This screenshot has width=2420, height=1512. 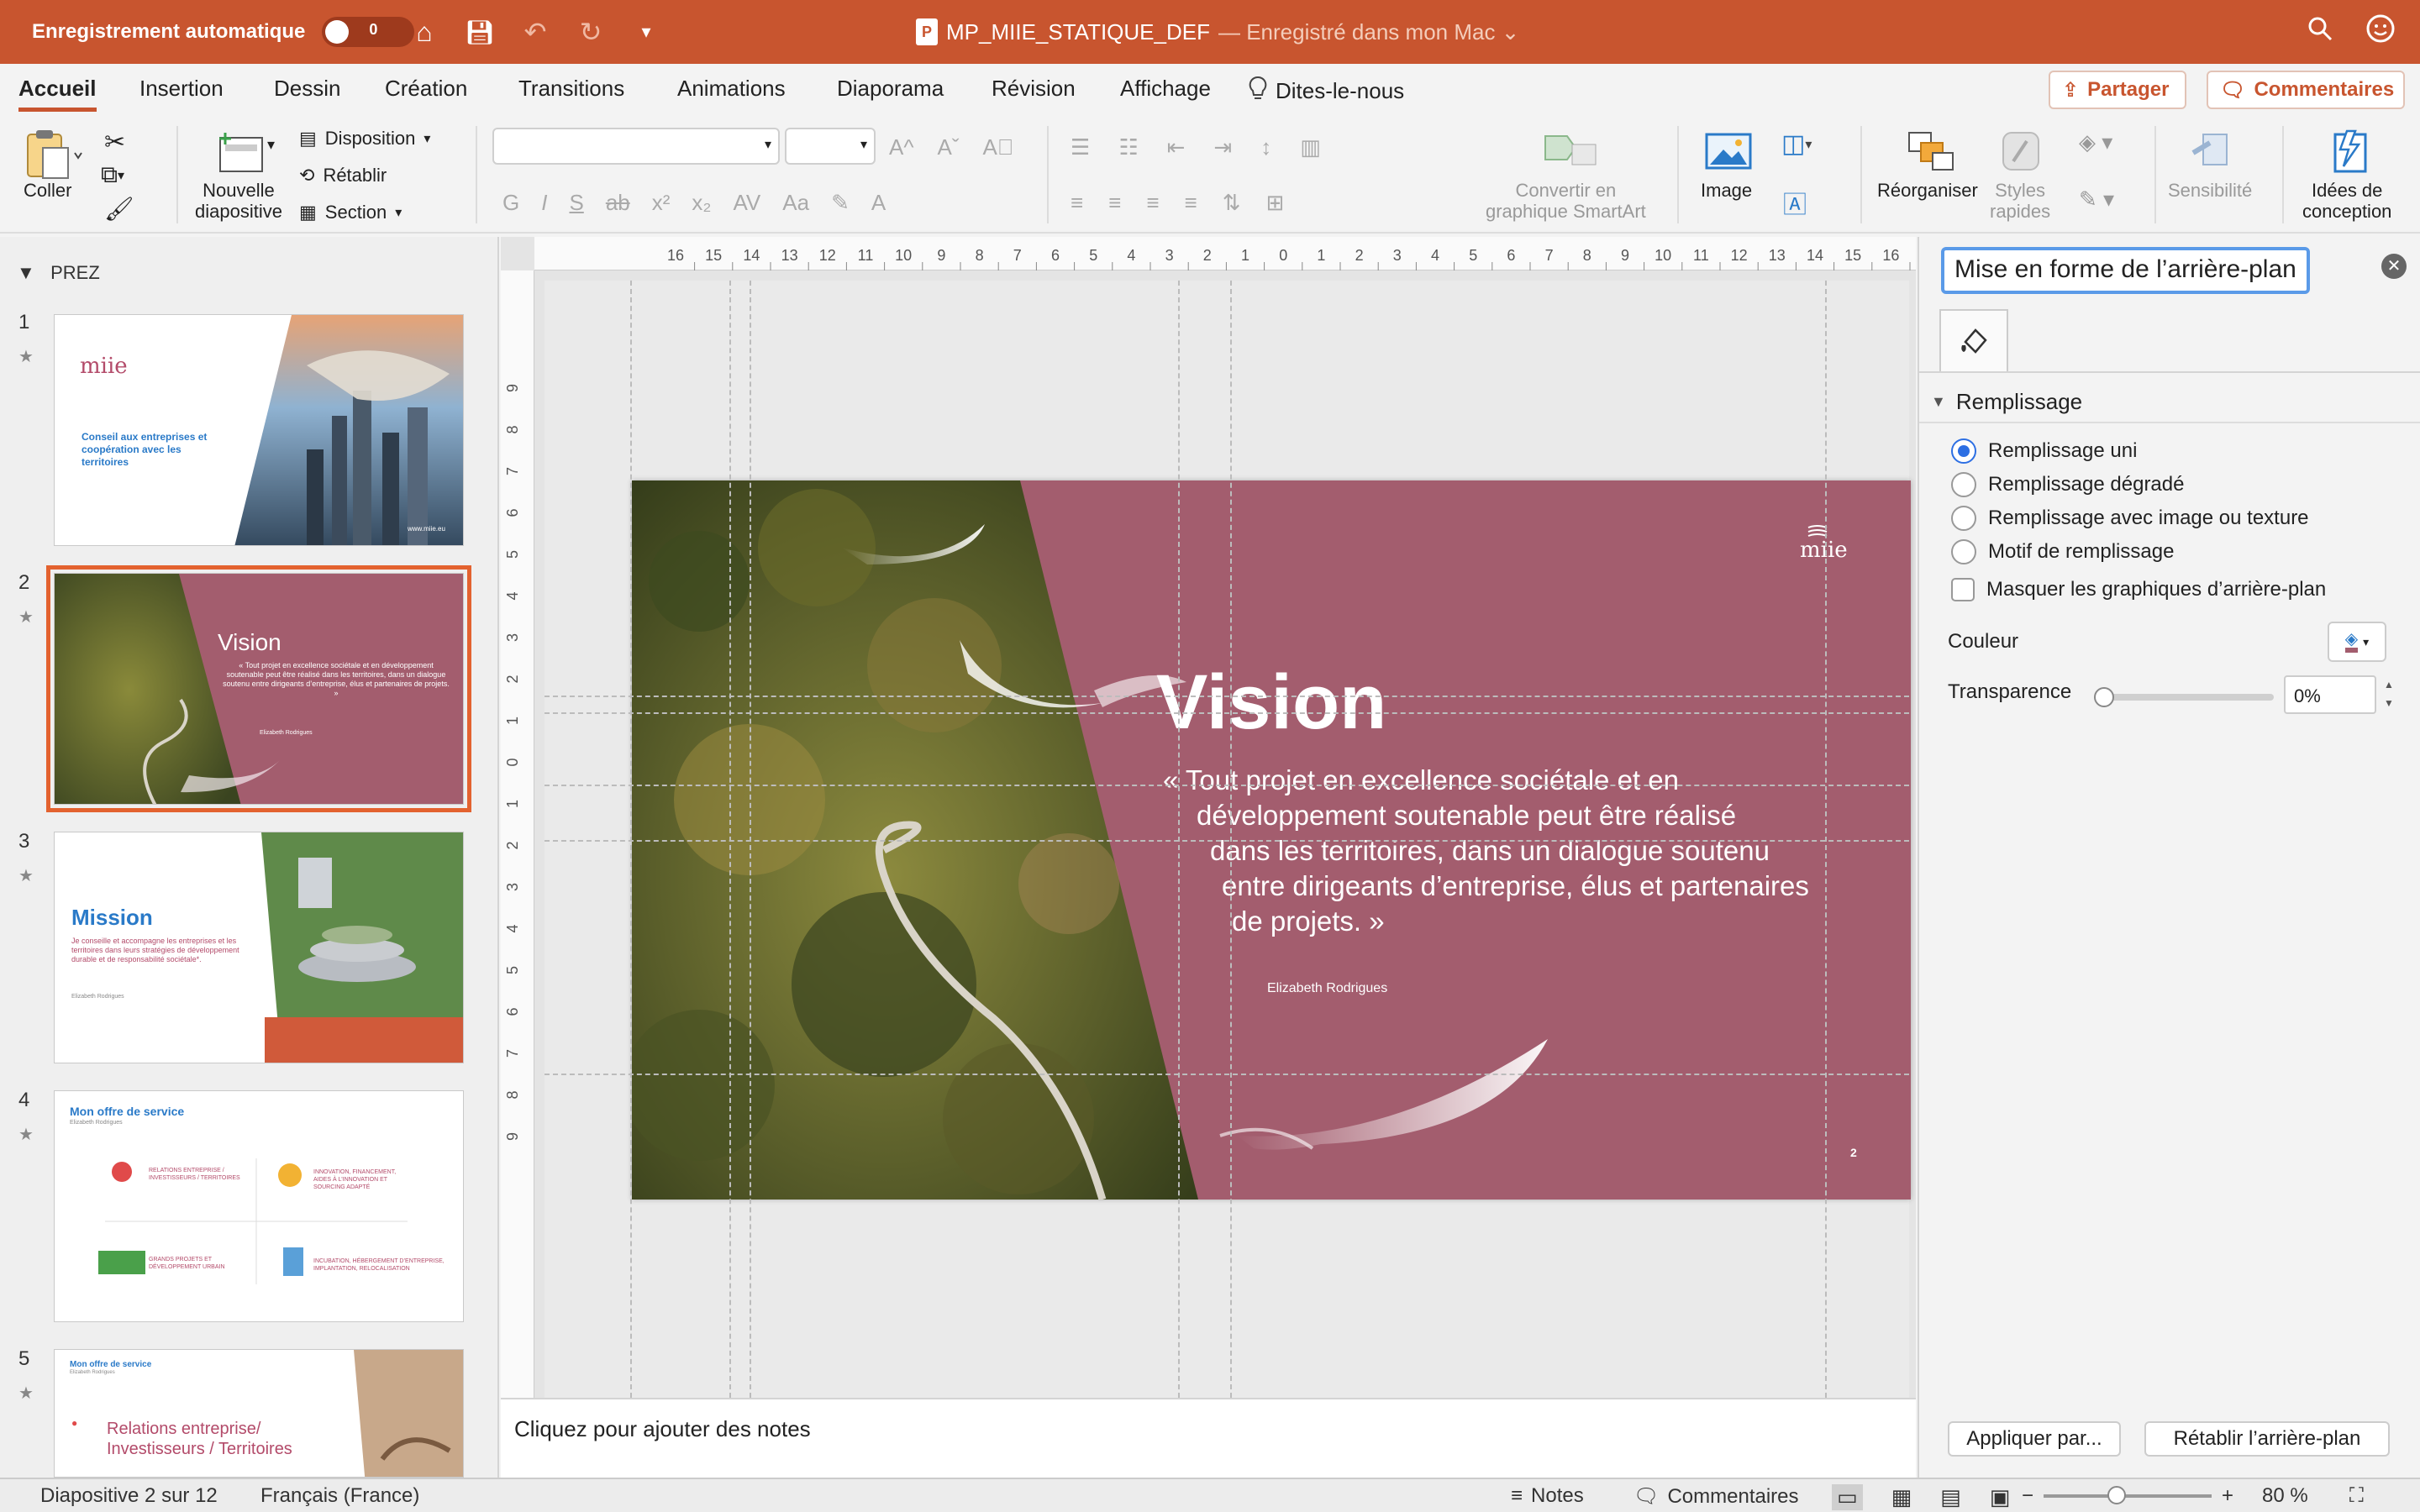 What do you see at coordinates (1795, 203) in the screenshot?
I see `textbox-icon: 🄰` at bounding box center [1795, 203].